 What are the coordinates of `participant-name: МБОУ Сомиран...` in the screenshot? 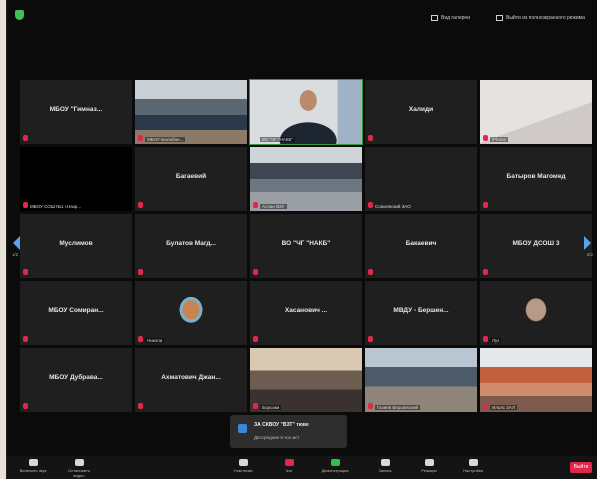 It's located at (76, 310).